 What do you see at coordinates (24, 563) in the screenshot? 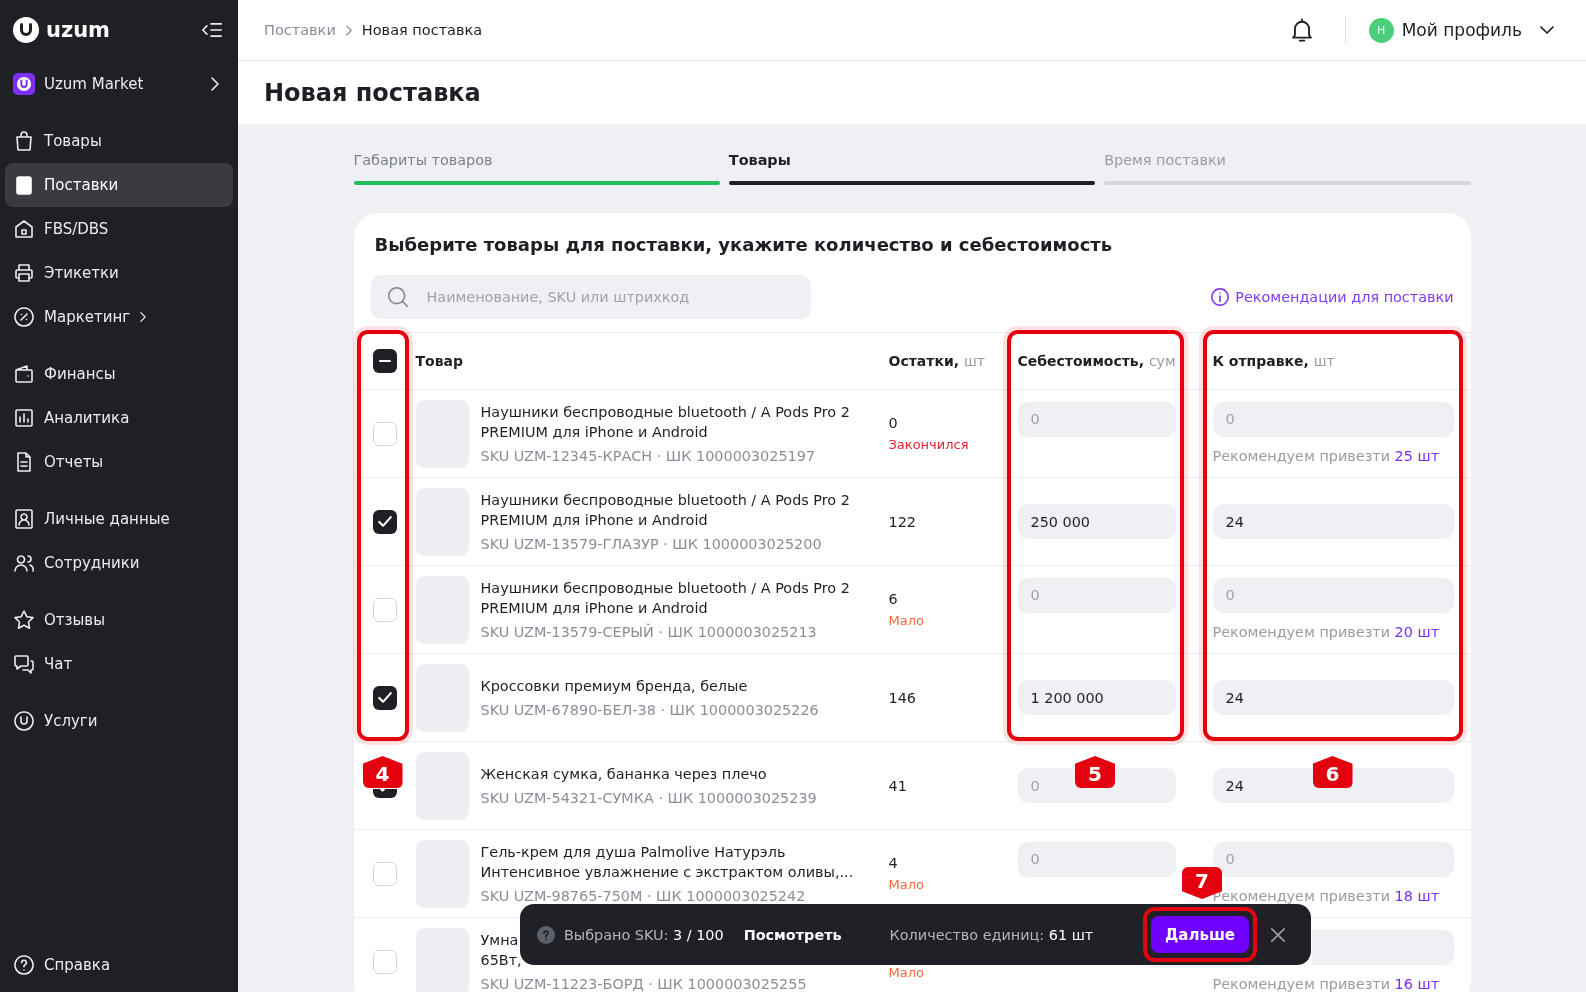
I see `users-icon` at bounding box center [24, 563].